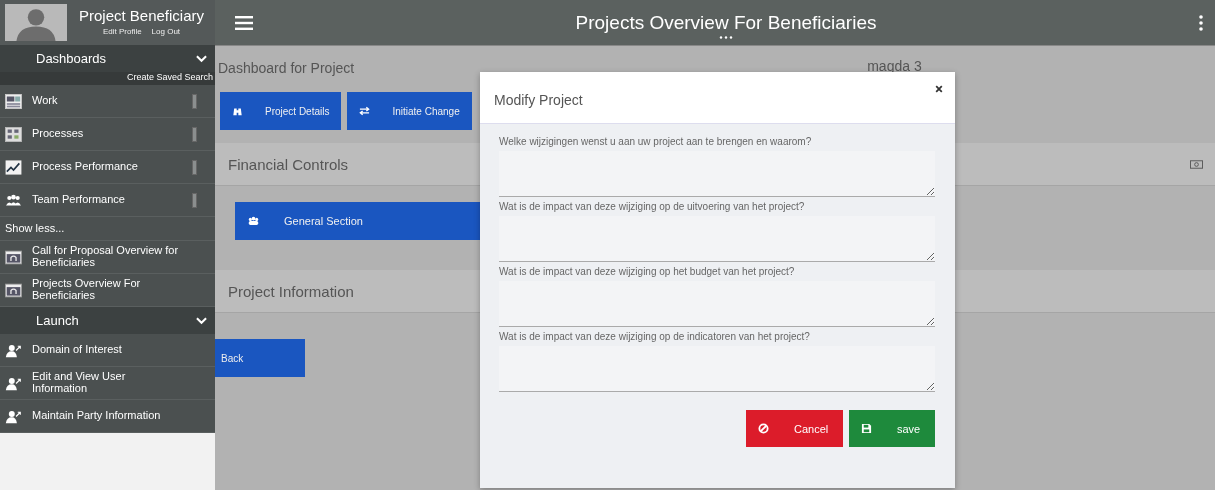 The height and width of the screenshot is (490, 1215). What do you see at coordinates (656, 141) in the screenshot?
I see `field-label: Welke wijzigingen wenst u aan uw project aan te brengen en waarom?` at bounding box center [656, 141].